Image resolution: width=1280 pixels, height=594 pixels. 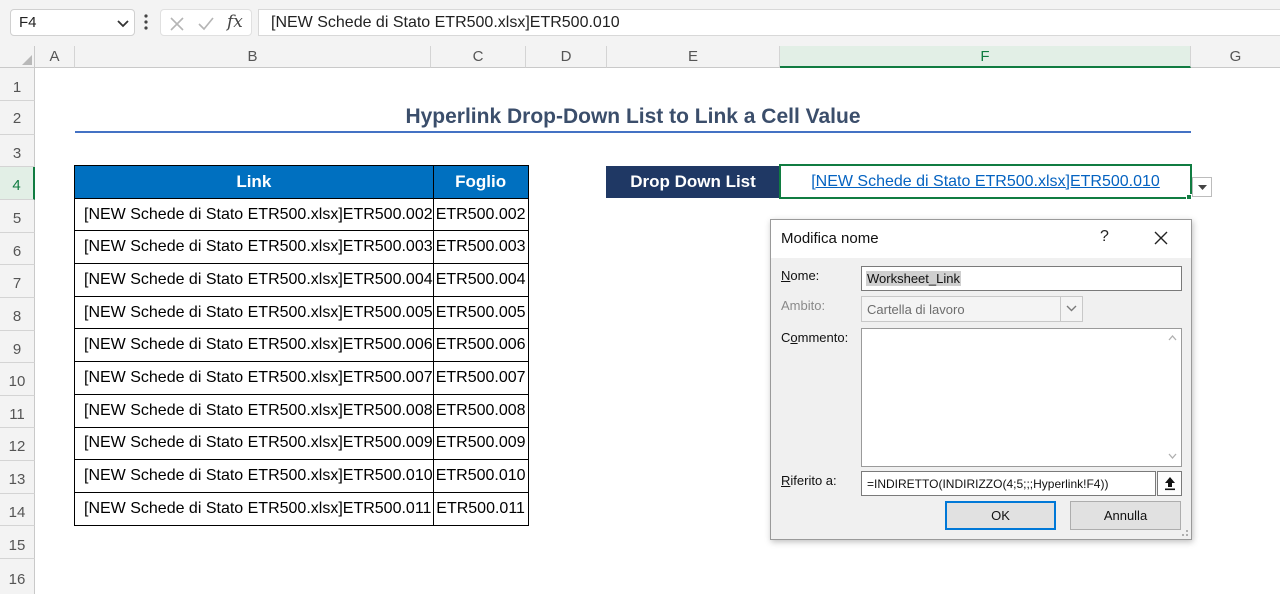 I want to click on row-header-14: 14, so click(x=17, y=510).